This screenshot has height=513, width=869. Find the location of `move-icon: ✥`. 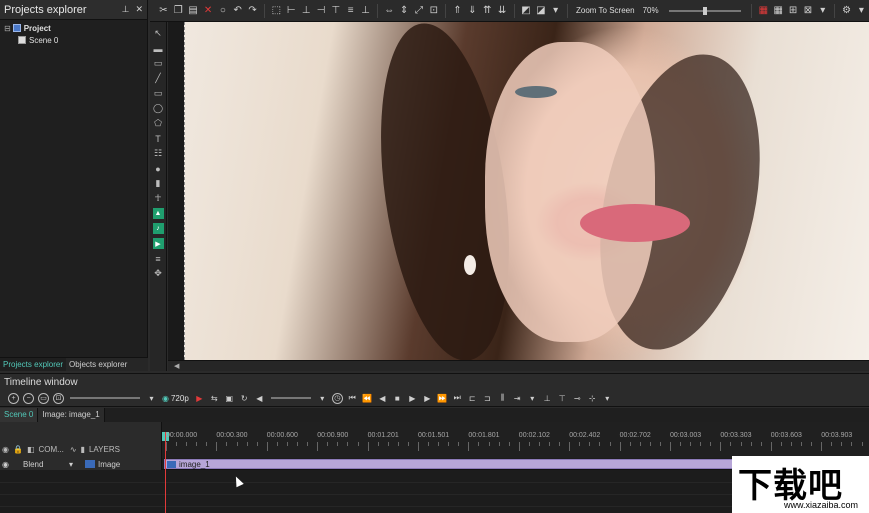

move-icon: ✥ is located at coordinates (158, 273).